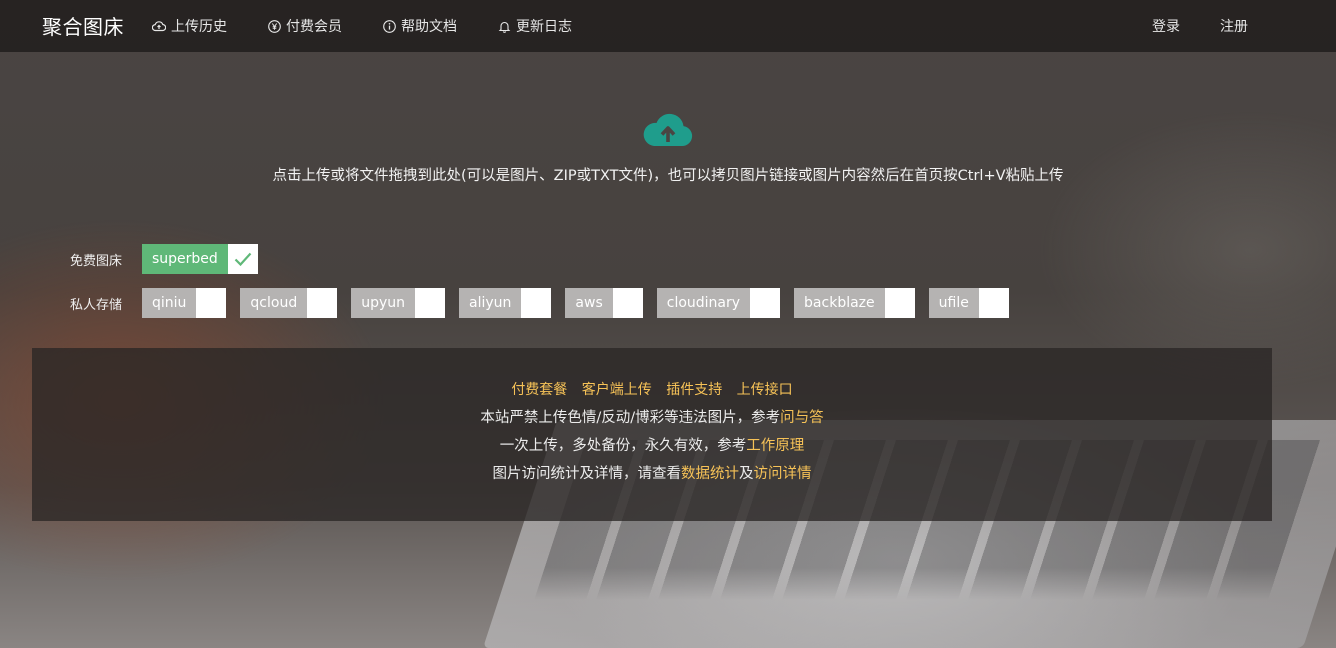 The image size is (1336, 648). Describe the element at coordinates (314, 27) in the screenshot. I see `nav-label: 付费会员` at that location.